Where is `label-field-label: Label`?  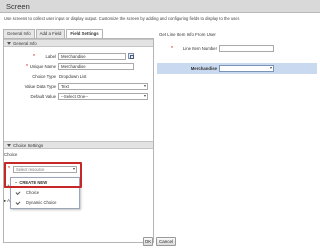 label-field-label: Label is located at coordinates (50, 56).